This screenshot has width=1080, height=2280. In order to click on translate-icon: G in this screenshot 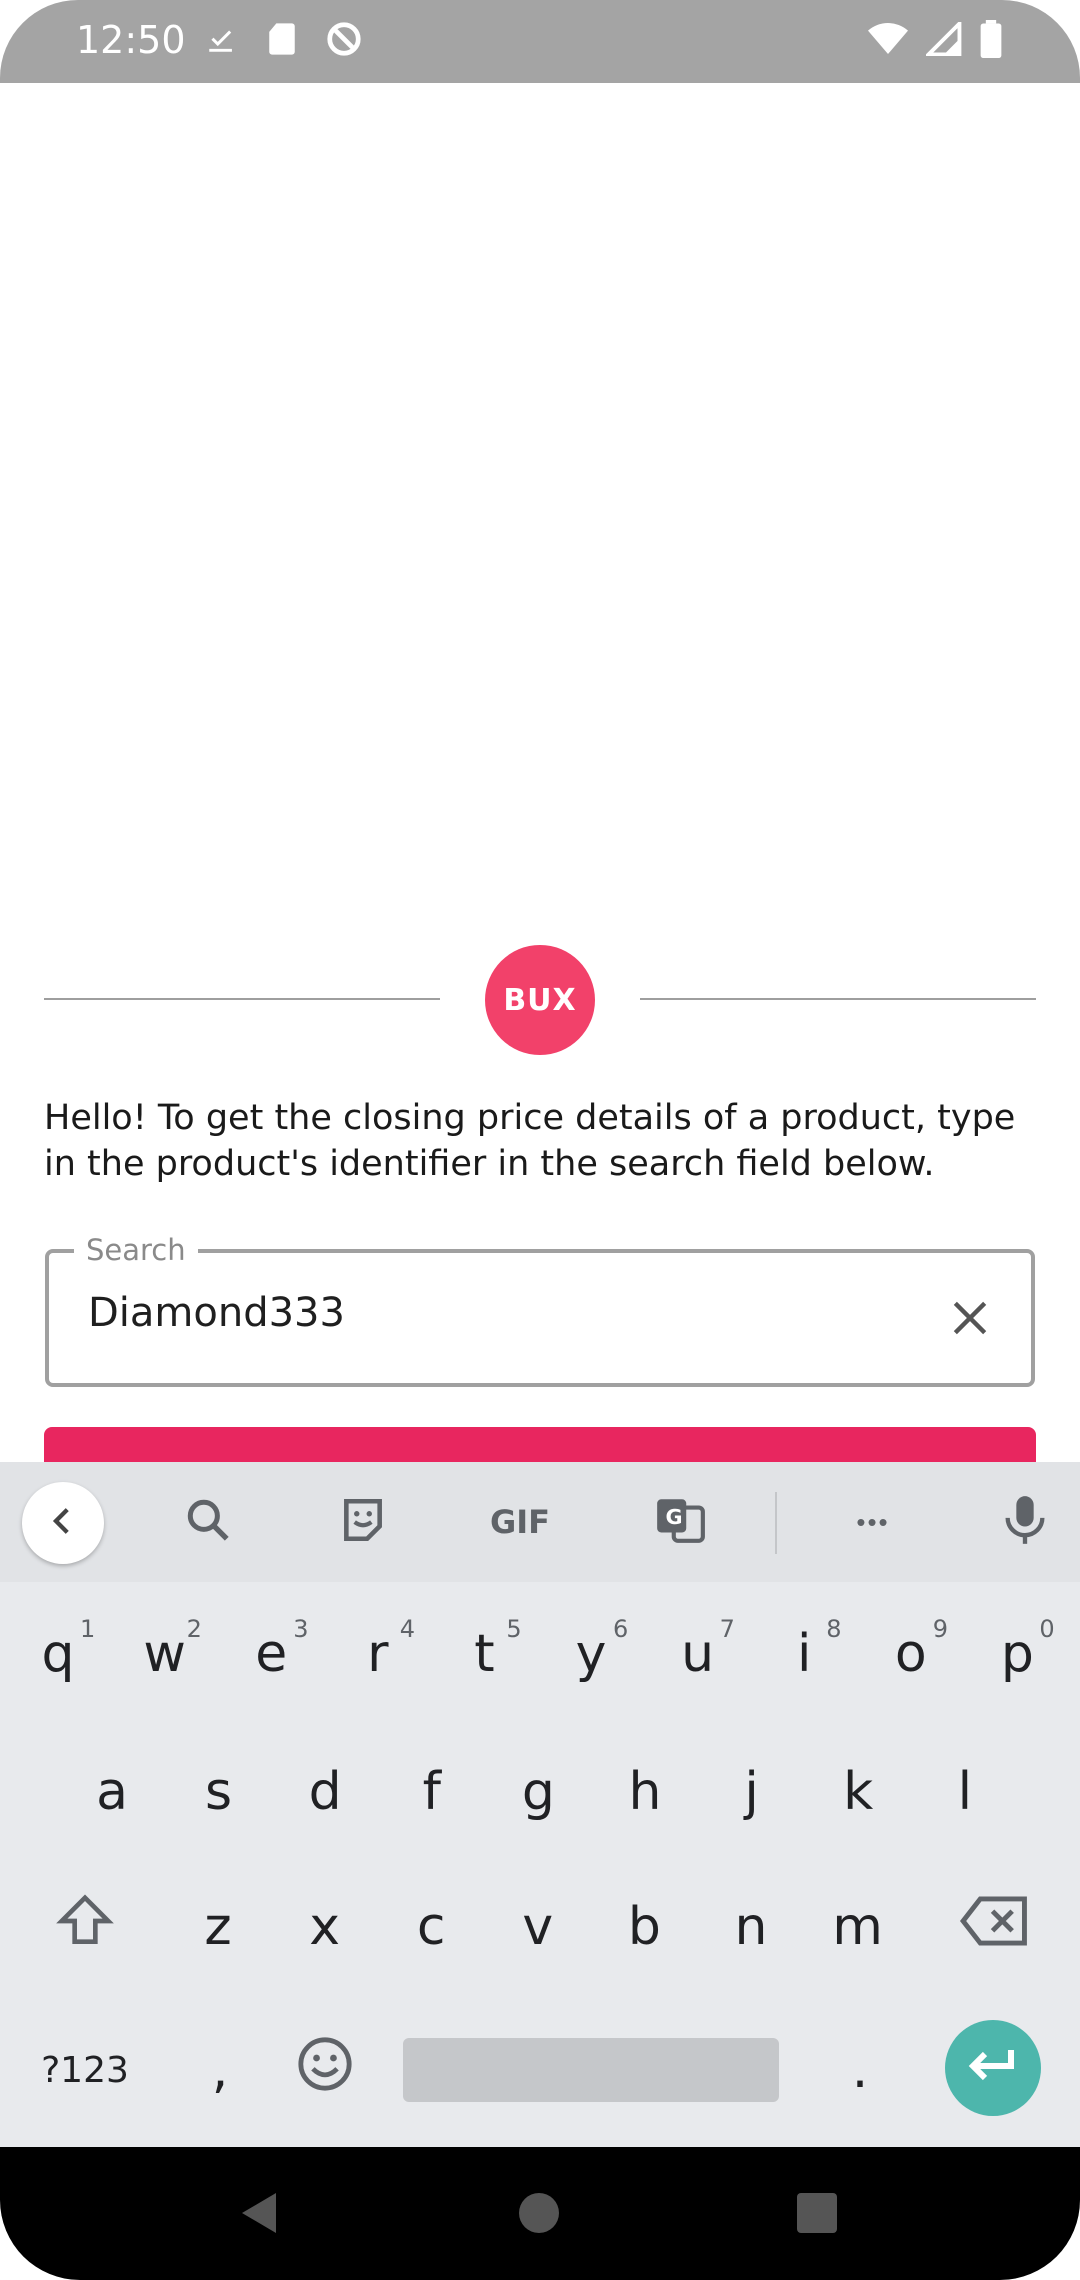, I will do `click(680, 1522)`.